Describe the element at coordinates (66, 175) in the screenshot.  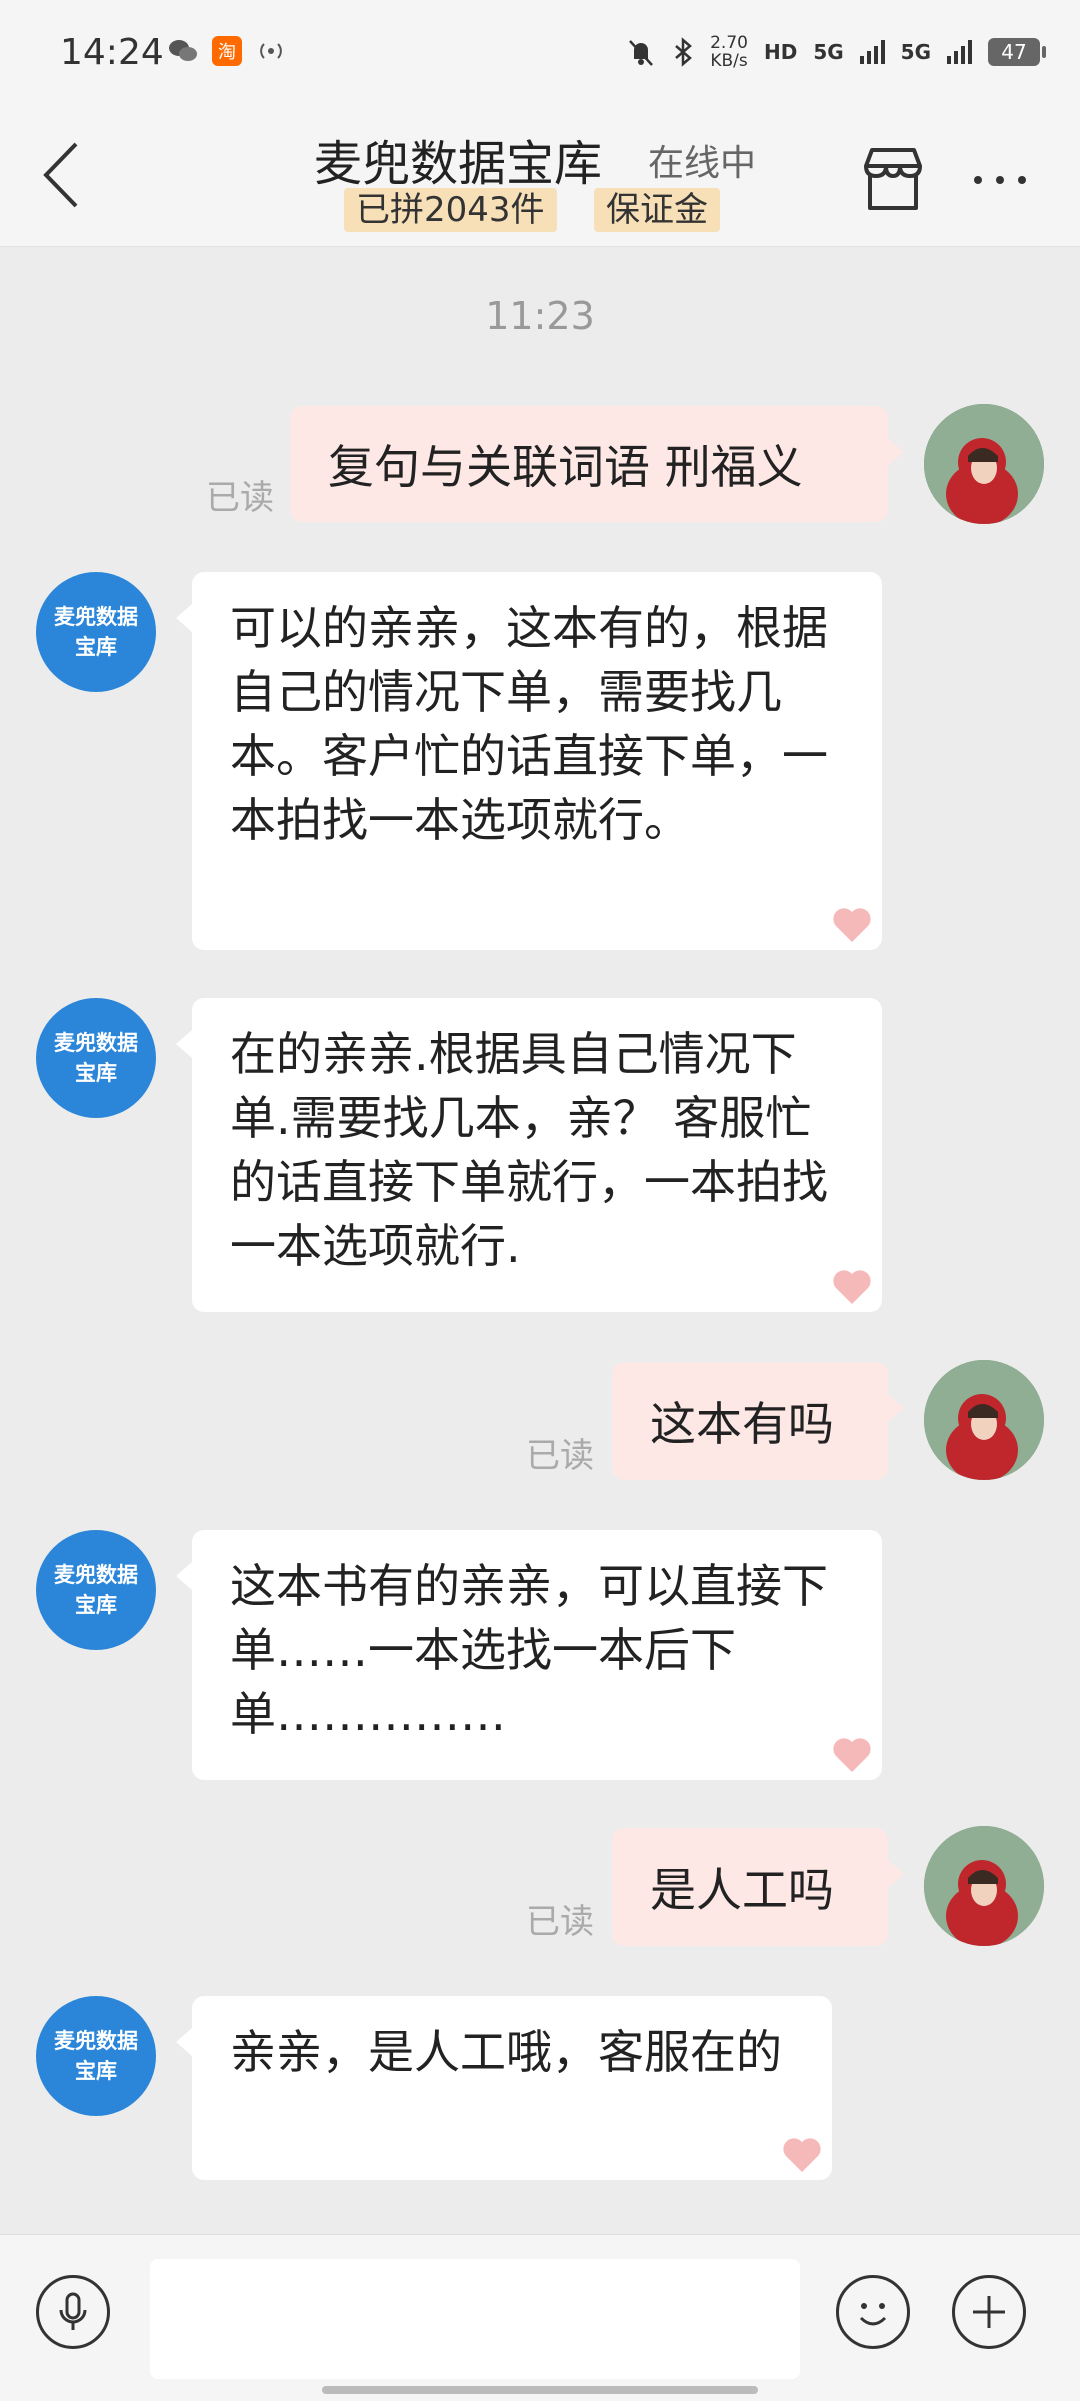
I see `back-icon` at that location.